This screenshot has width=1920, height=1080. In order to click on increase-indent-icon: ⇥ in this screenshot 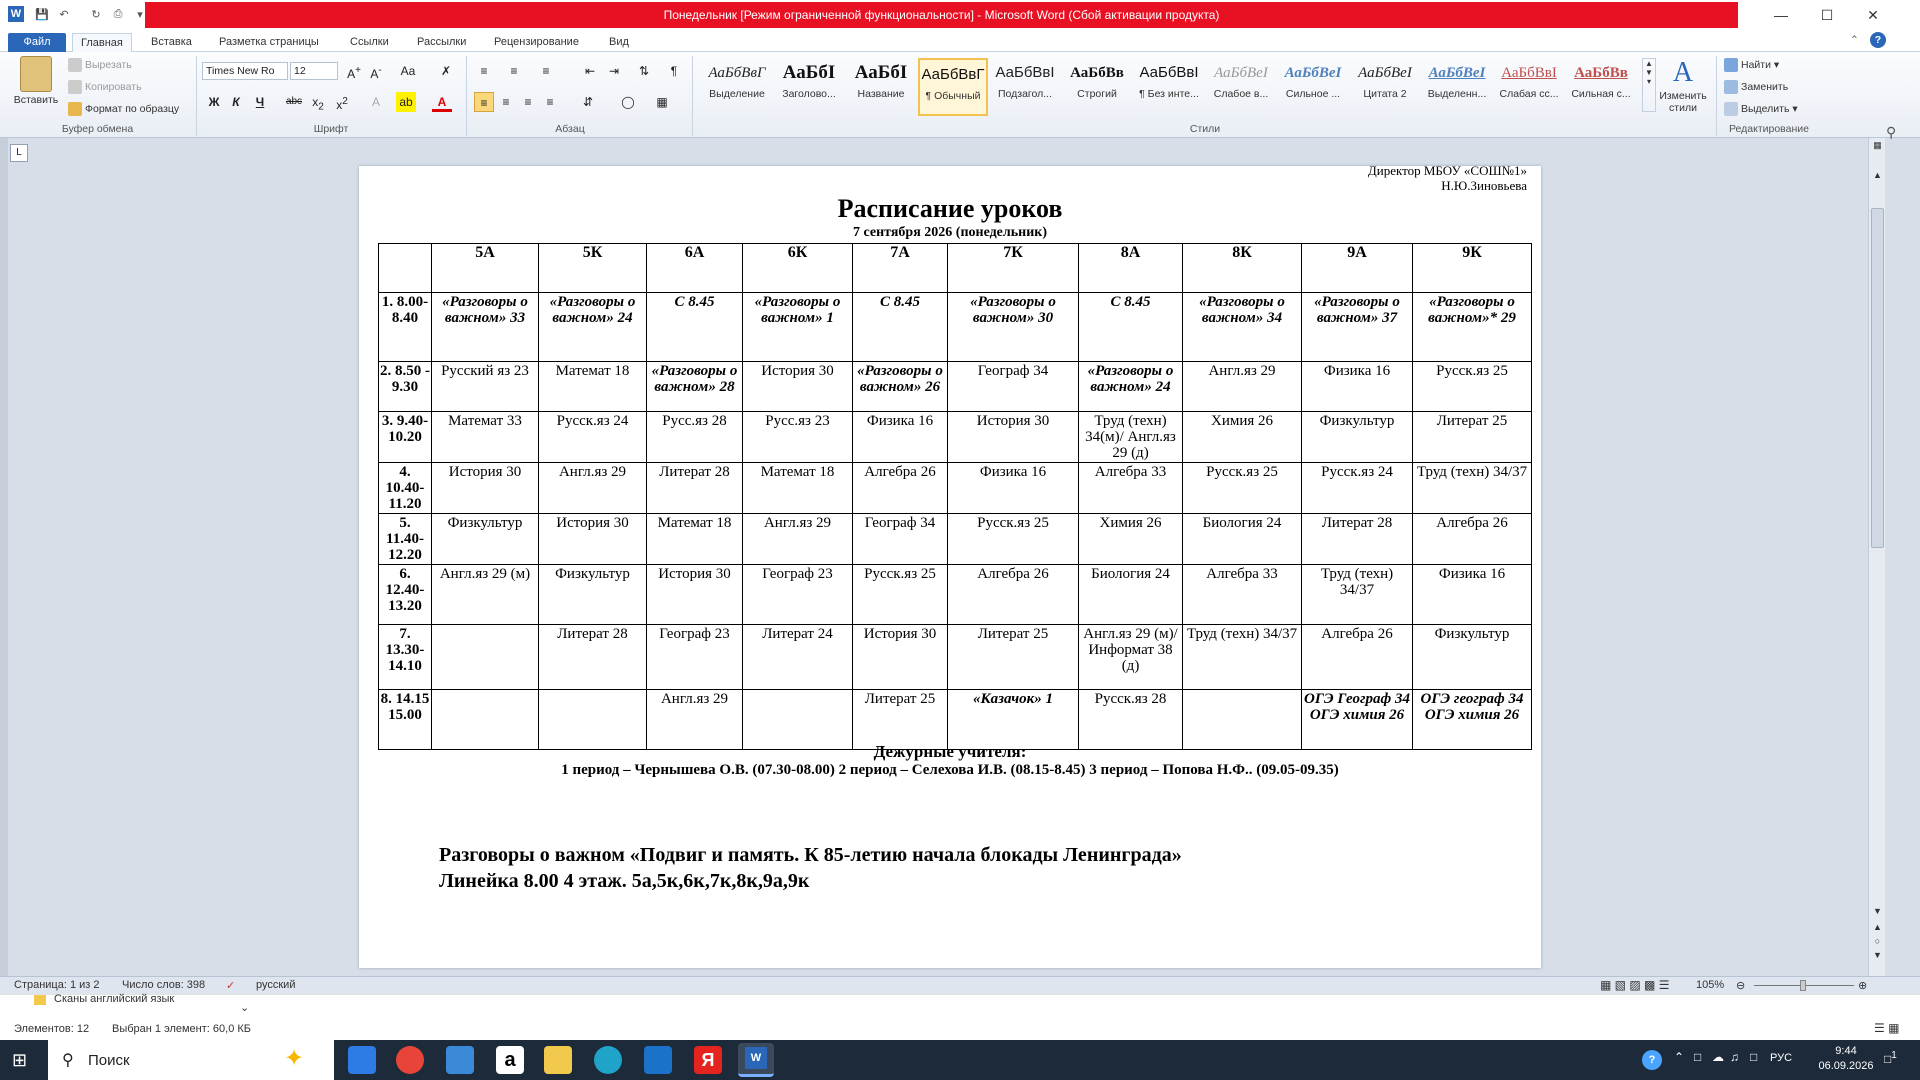, I will do `click(614, 71)`.